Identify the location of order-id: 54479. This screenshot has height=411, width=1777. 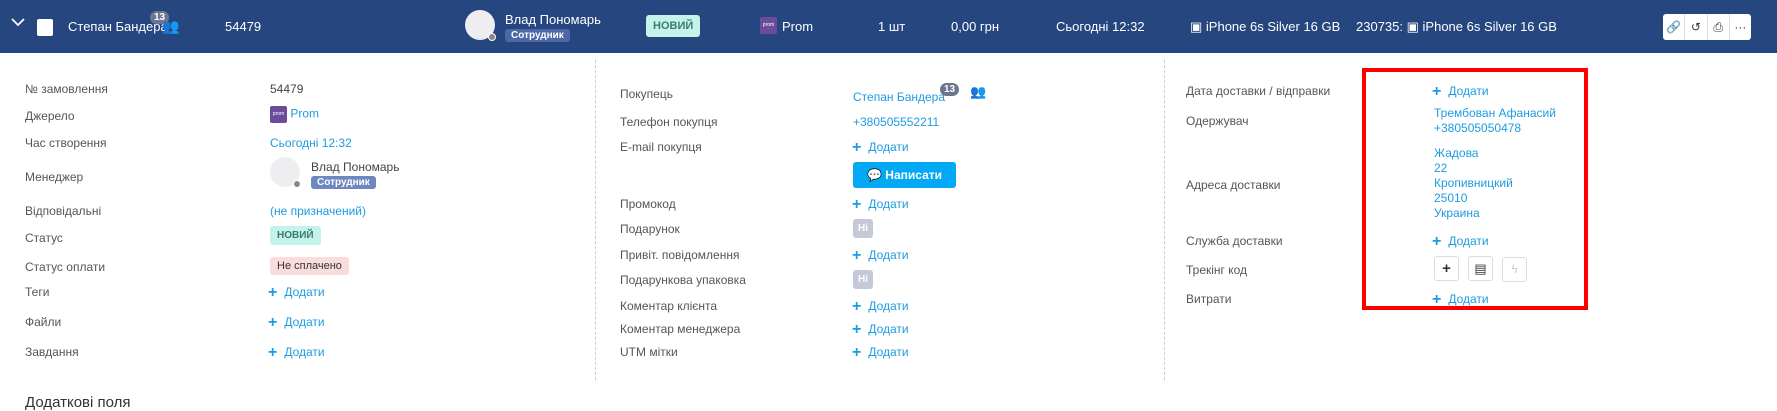
(243, 26).